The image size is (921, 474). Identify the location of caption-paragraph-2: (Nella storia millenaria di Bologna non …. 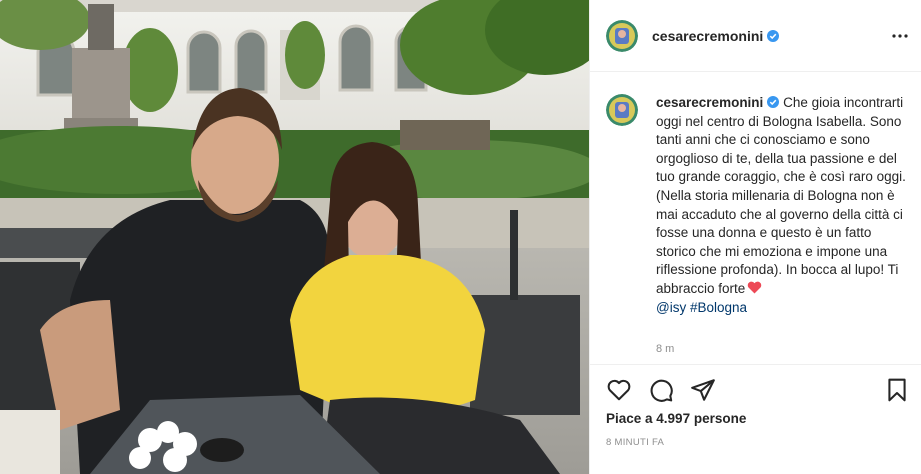
(779, 241).